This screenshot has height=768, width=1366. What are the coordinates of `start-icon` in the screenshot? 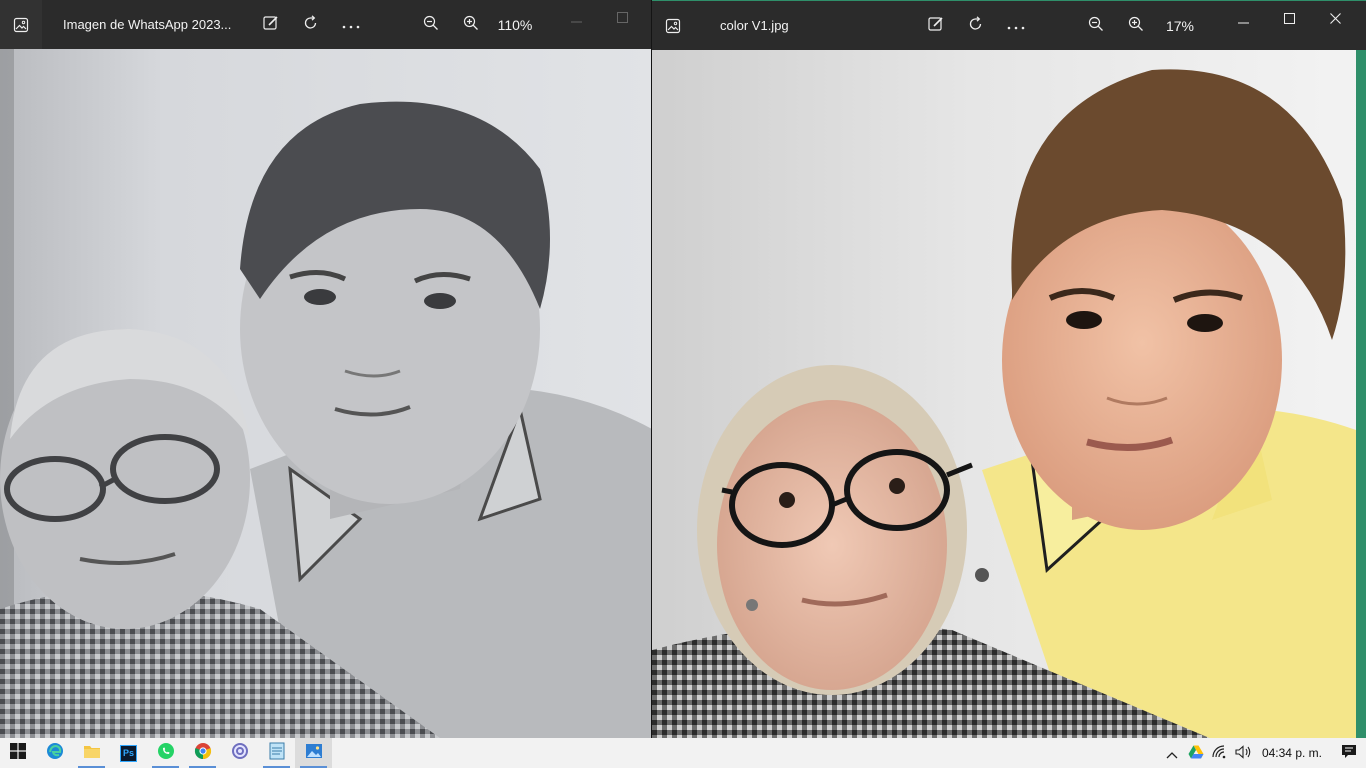 It's located at (18, 753).